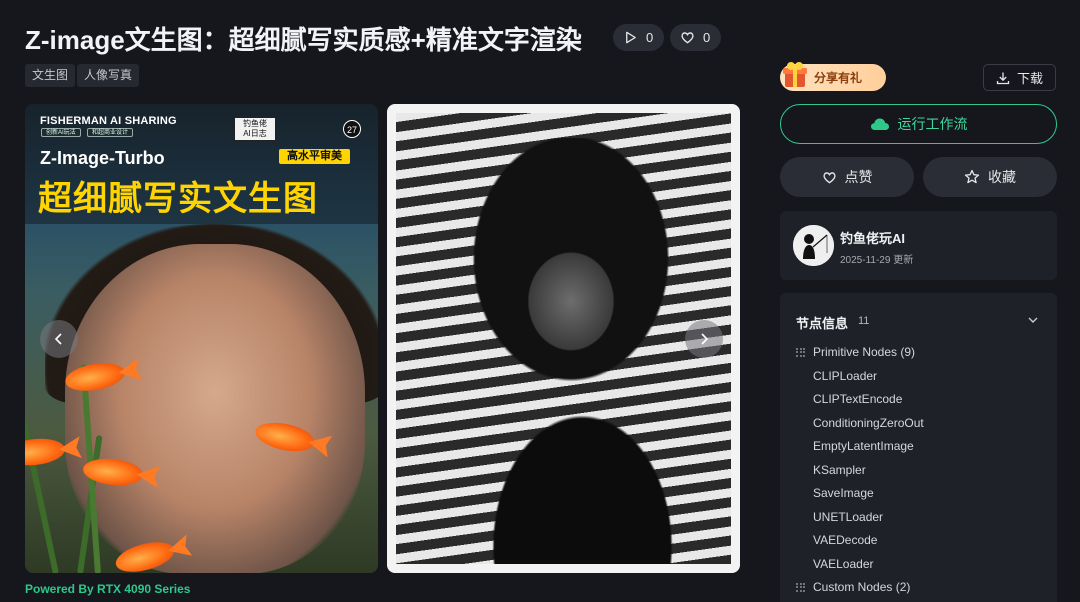  What do you see at coordinates (838, 78) in the screenshot?
I see `share-reward-label: 分享有礼` at bounding box center [838, 78].